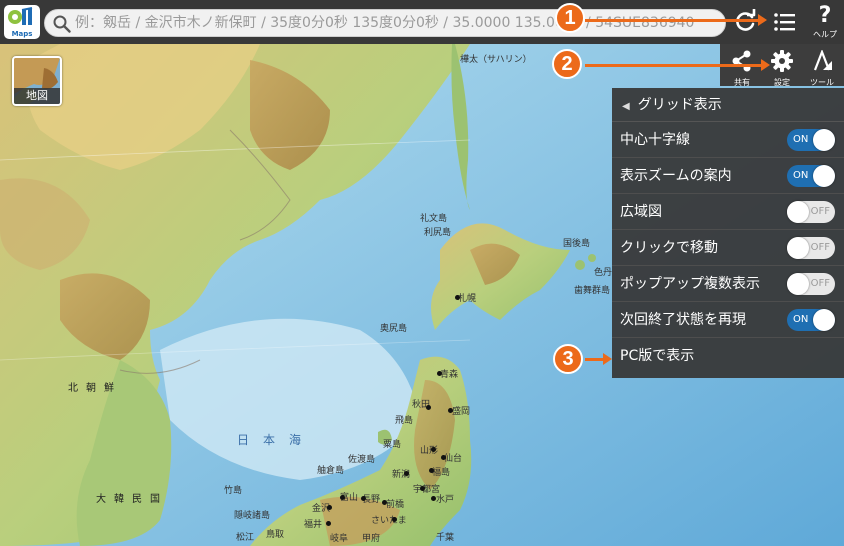  What do you see at coordinates (132, 499) in the screenshot?
I see `map-label-south-korea: 大韓民国` at bounding box center [132, 499].